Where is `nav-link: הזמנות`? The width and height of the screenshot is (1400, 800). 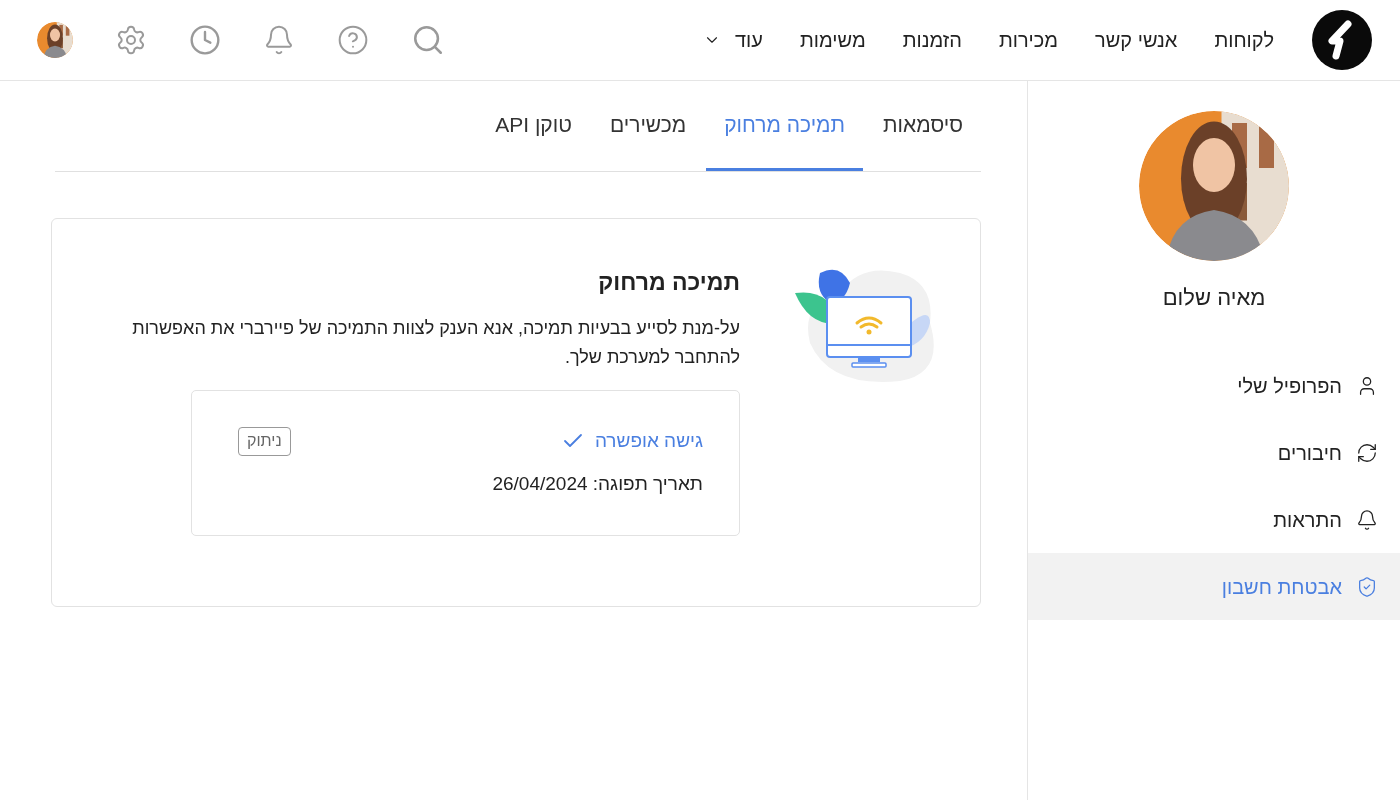 nav-link: הזמנות is located at coordinates (932, 40).